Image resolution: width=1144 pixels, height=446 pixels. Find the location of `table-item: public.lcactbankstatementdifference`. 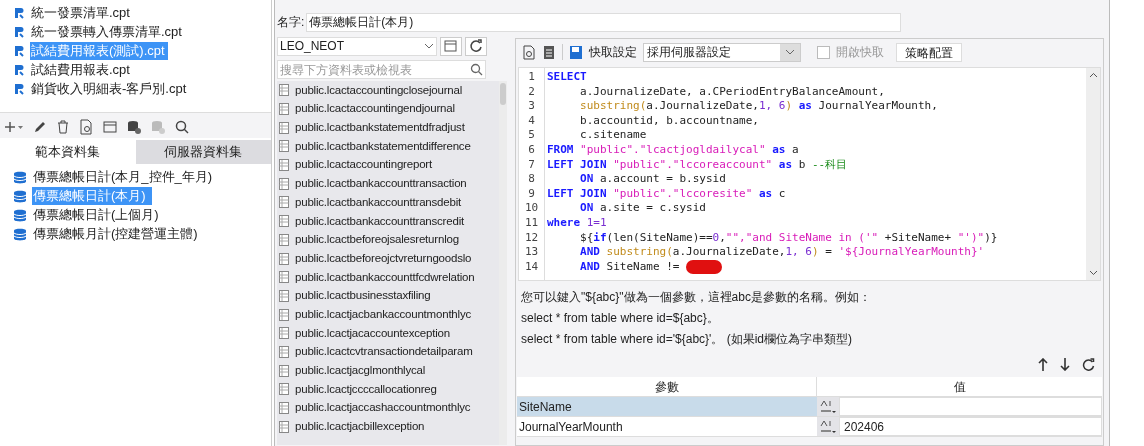

table-item: public.lcactbankstatementdifference is located at coordinates (383, 146).